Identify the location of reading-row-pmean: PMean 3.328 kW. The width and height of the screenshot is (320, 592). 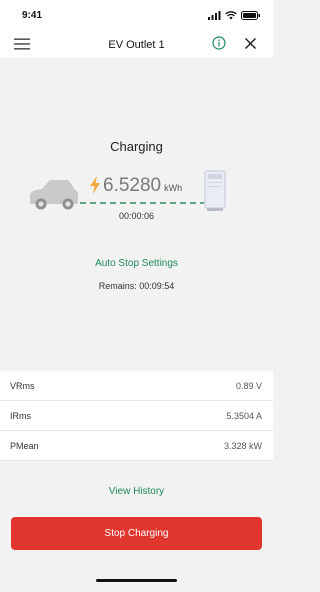
(136, 446).